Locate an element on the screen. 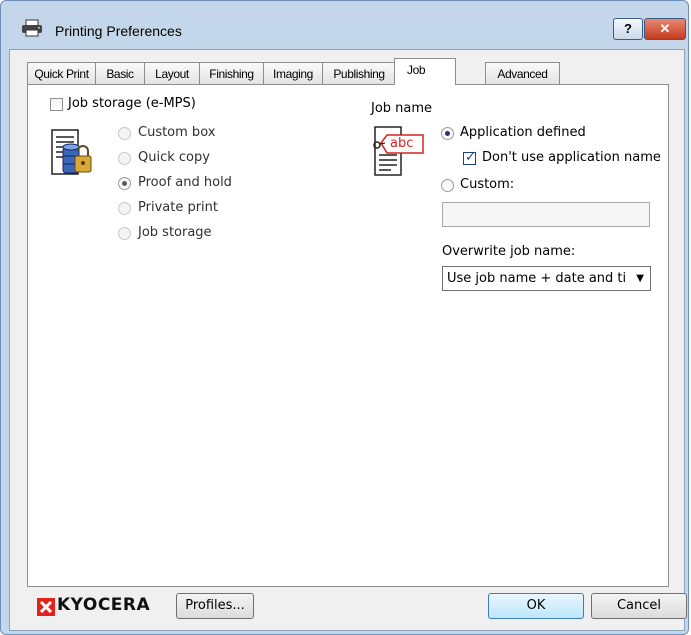 This screenshot has height=635, width=691. quick-copy-radio is located at coordinates (124, 158).